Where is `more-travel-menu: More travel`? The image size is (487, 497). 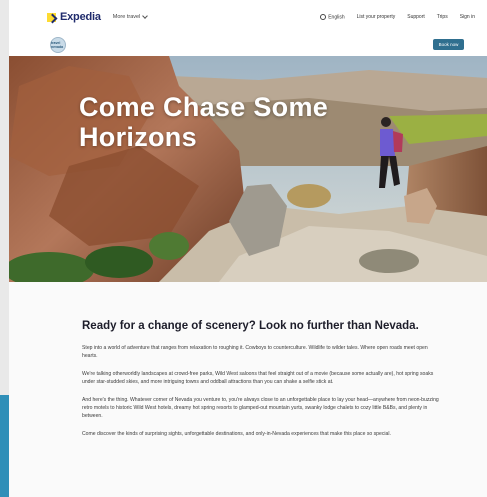 more-travel-menu: More travel is located at coordinates (130, 16).